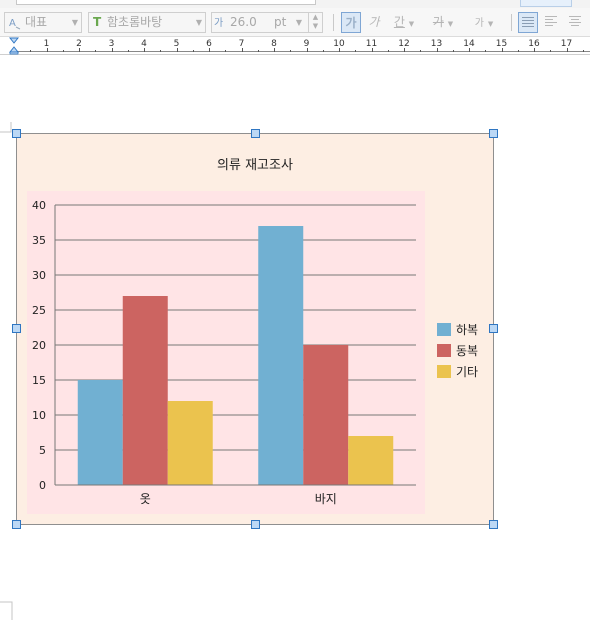  What do you see at coordinates (39, 415) in the screenshot?
I see `y-tick-label: 10` at bounding box center [39, 415].